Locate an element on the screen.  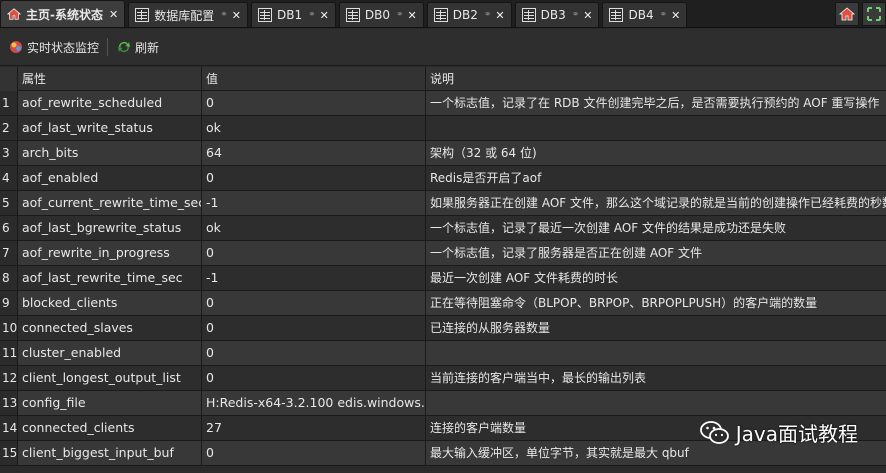
description-cell: 一个标志值，记录了最近一次创建 AOF 文件的结果是成功还是失败 is located at coordinates (656, 228).